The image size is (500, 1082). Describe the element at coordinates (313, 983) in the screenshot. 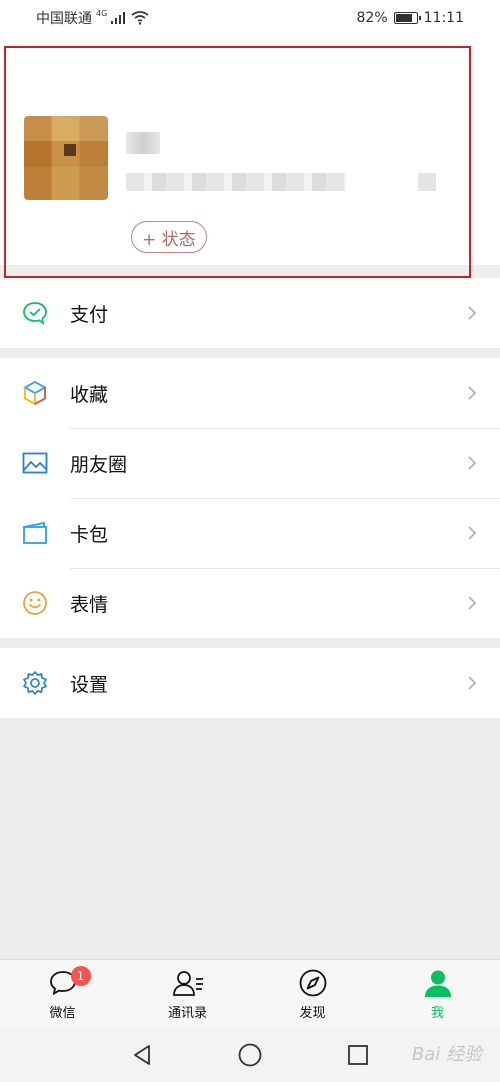

I see `compass-icon` at that location.